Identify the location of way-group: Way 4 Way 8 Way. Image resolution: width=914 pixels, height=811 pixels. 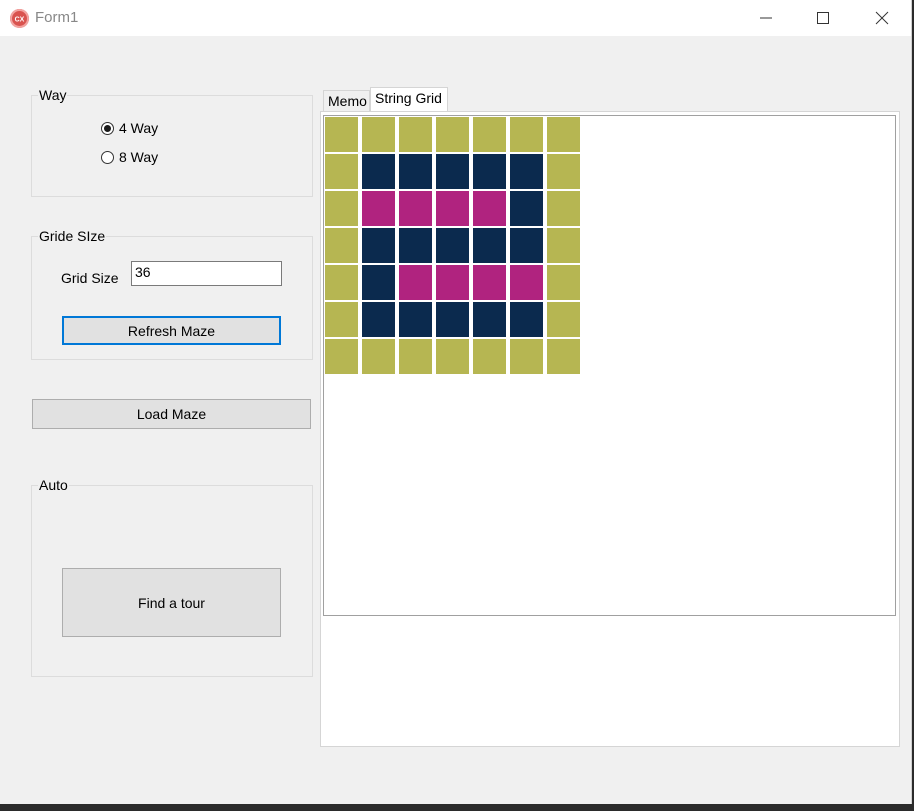
(172, 142).